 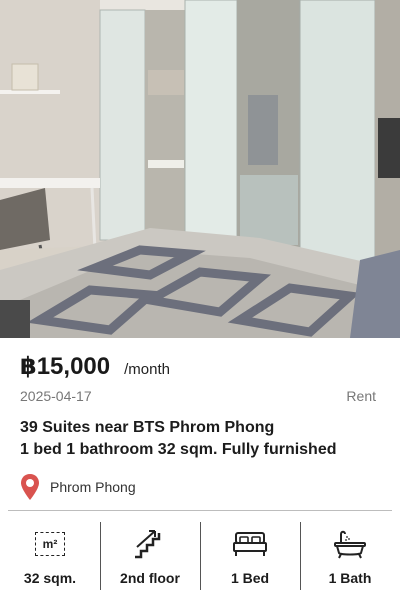 I want to click on feature-area-label: 32 sqm., so click(x=50, y=578).